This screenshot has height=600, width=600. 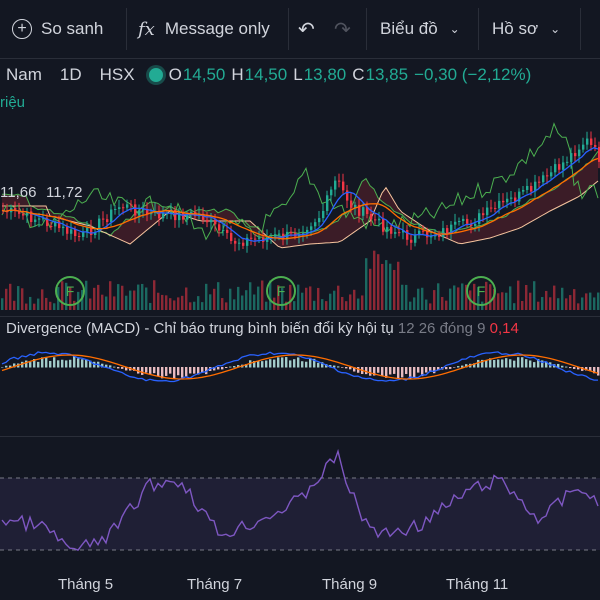 I want to click on chart-type-dropdown: Biểu đồ ⌄, so click(x=420, y=29).